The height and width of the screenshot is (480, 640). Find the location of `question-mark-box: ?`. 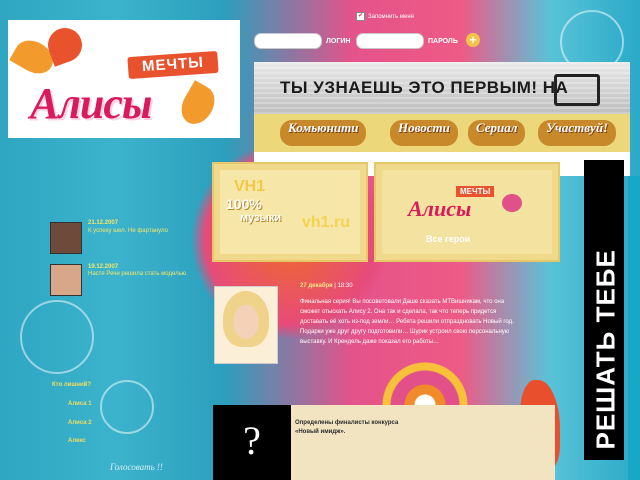

question-mark-box: ? is located at coordinates (252, 442).